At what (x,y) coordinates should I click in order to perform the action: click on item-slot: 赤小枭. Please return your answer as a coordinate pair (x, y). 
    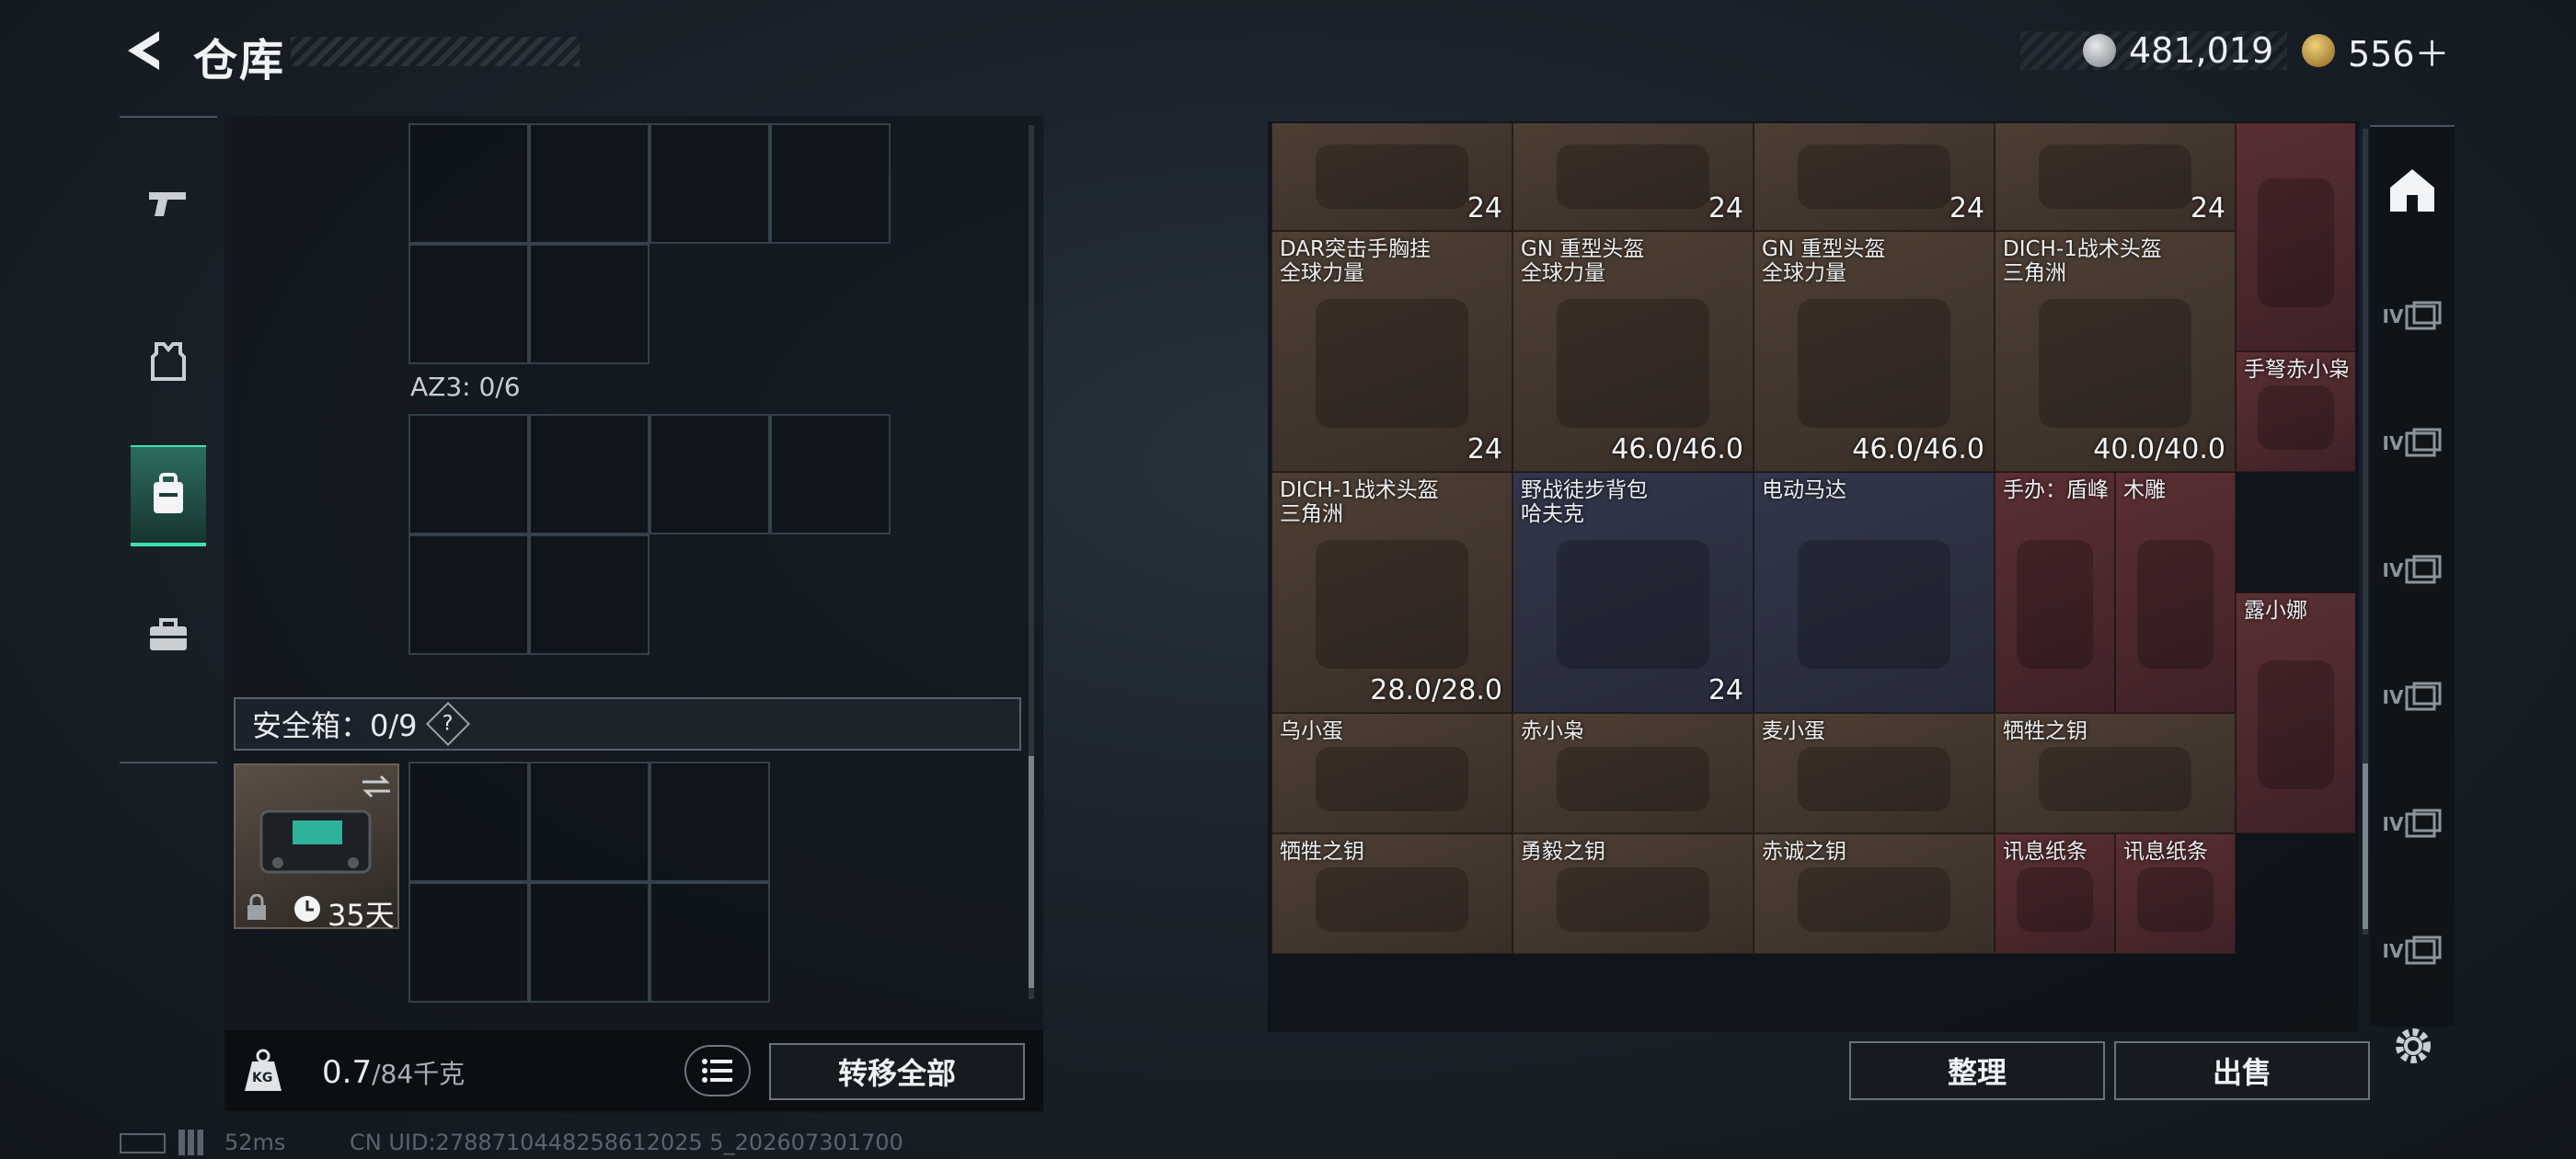
    Looking at the image, I should click on (1633, 773).